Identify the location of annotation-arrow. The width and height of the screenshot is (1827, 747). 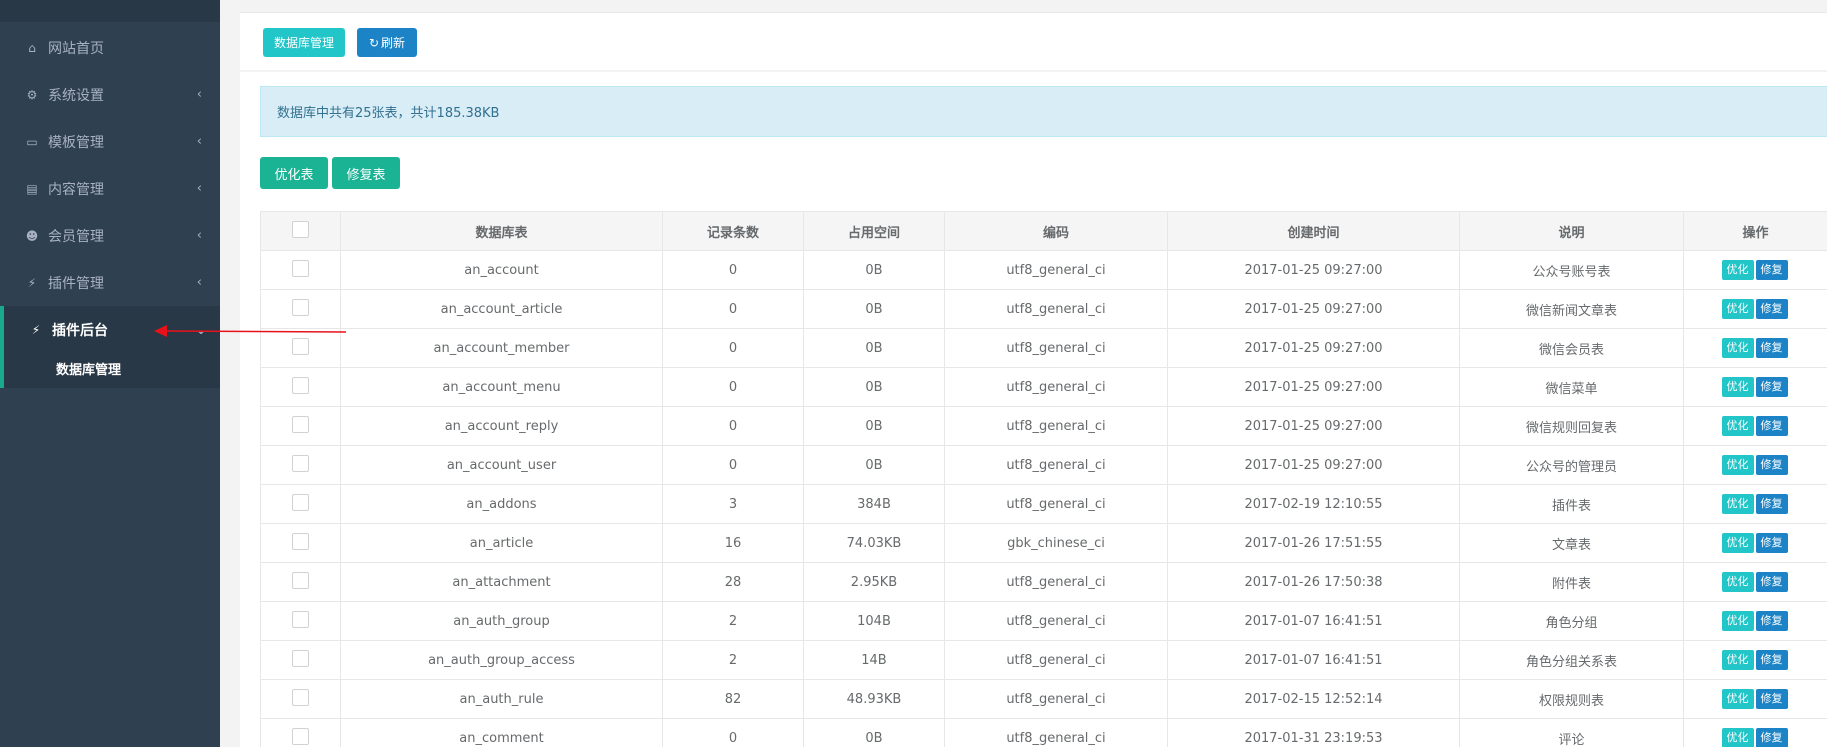
(250, 331).